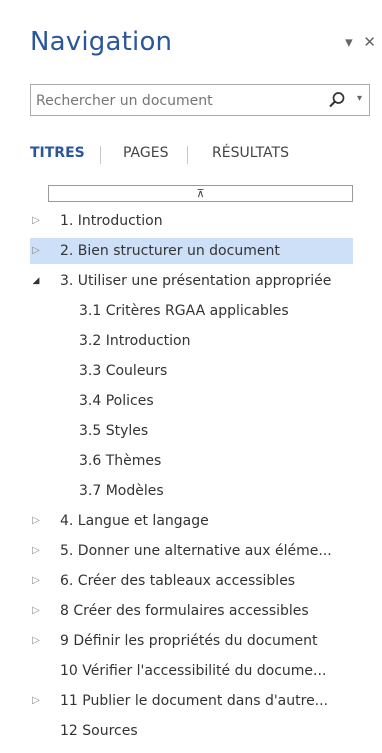 This screenshot has height=753, width=382. I want to click on heading-label: 12 Sources, so click(99, 731).